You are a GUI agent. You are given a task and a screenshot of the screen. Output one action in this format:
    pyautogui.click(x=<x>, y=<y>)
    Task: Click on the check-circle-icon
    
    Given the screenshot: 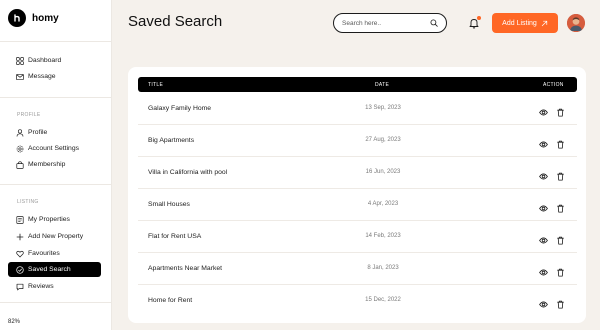 What is the action you would take?
    pyautogui.click(x=20, y=269)
    